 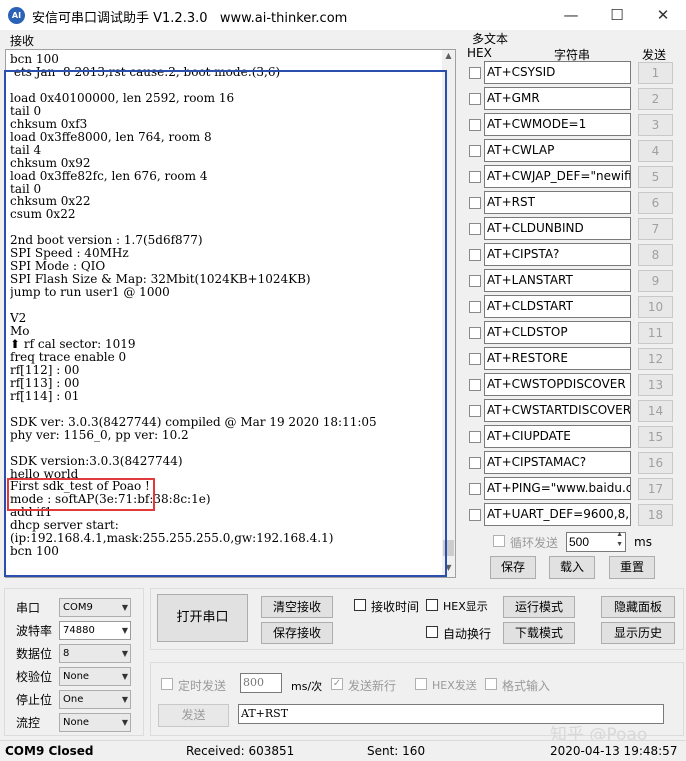 I want to click on multitext-command-input: AT+CIPSTAMAC?, so click(x=557, y=462).